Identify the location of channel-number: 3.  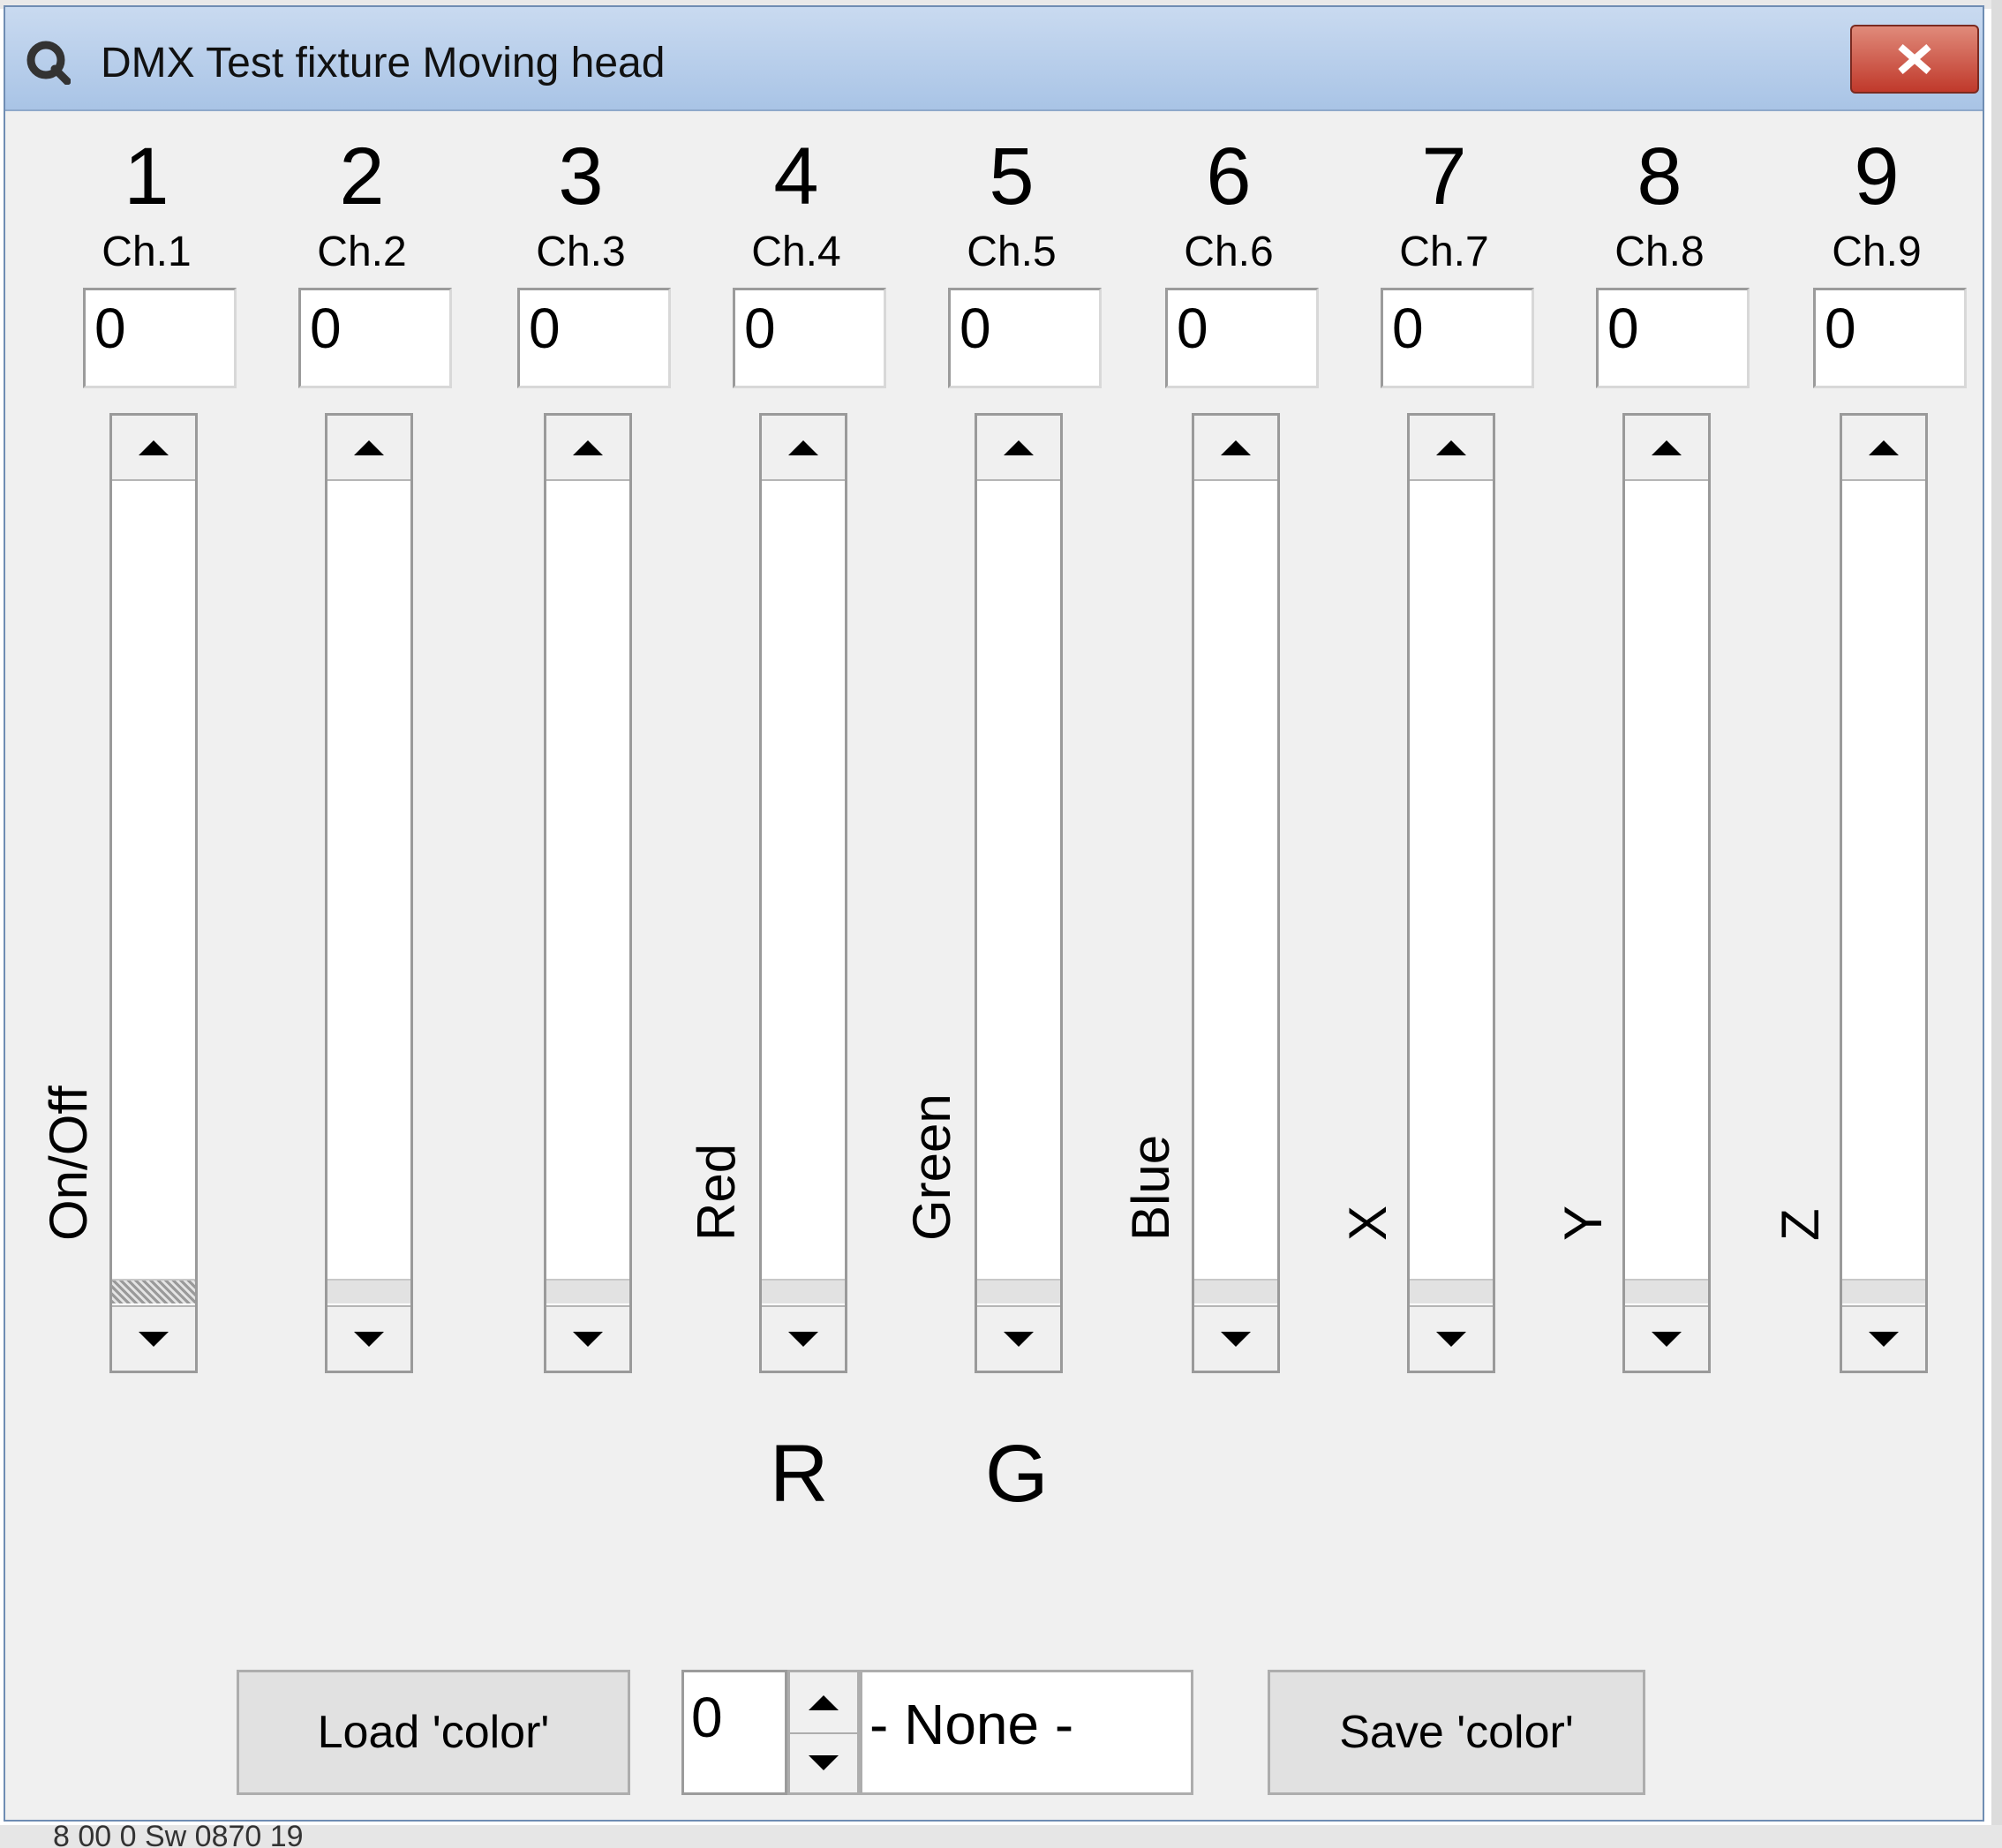
(581, 177).